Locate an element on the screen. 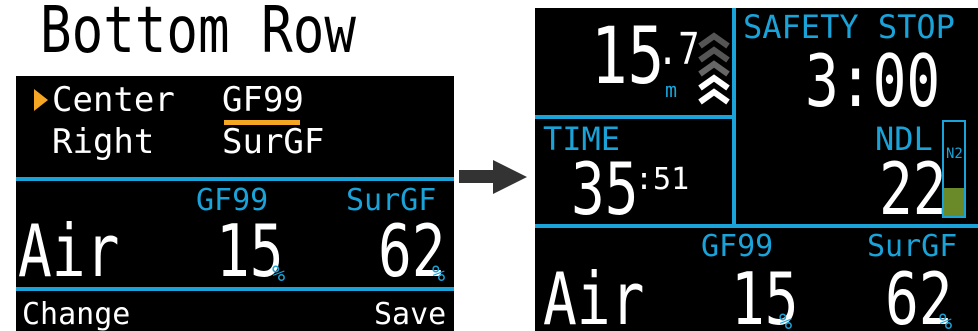 The height and width of the screenshot is (331, 978). menu-item-center-label: Center is located at coordinates (113, 100).